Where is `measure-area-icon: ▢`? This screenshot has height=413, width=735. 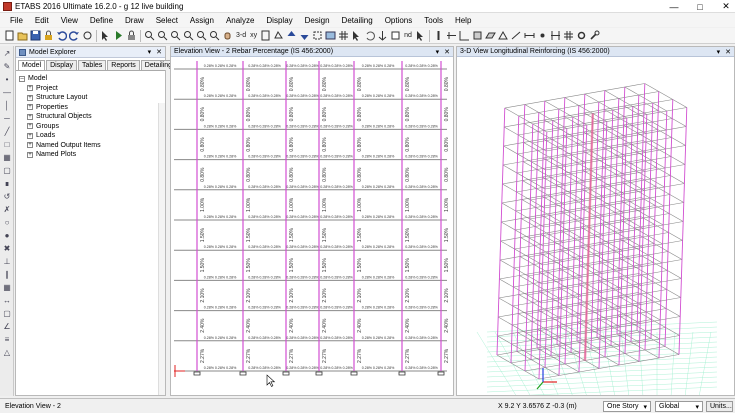
measure-area-icon: ▢ is located at coordinates (7, 313).